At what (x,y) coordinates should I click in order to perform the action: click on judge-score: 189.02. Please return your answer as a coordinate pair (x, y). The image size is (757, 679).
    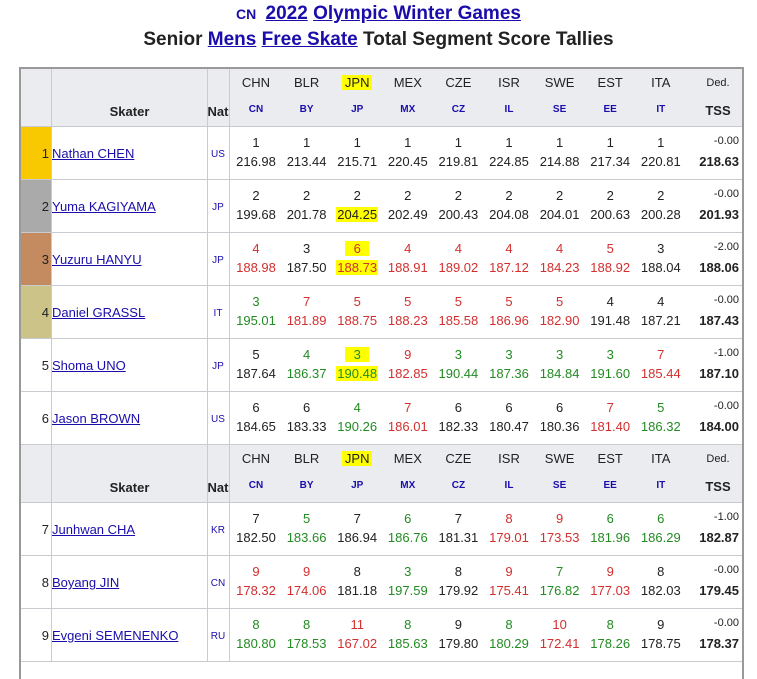
    Looking at the image, I should click on (458, 267).